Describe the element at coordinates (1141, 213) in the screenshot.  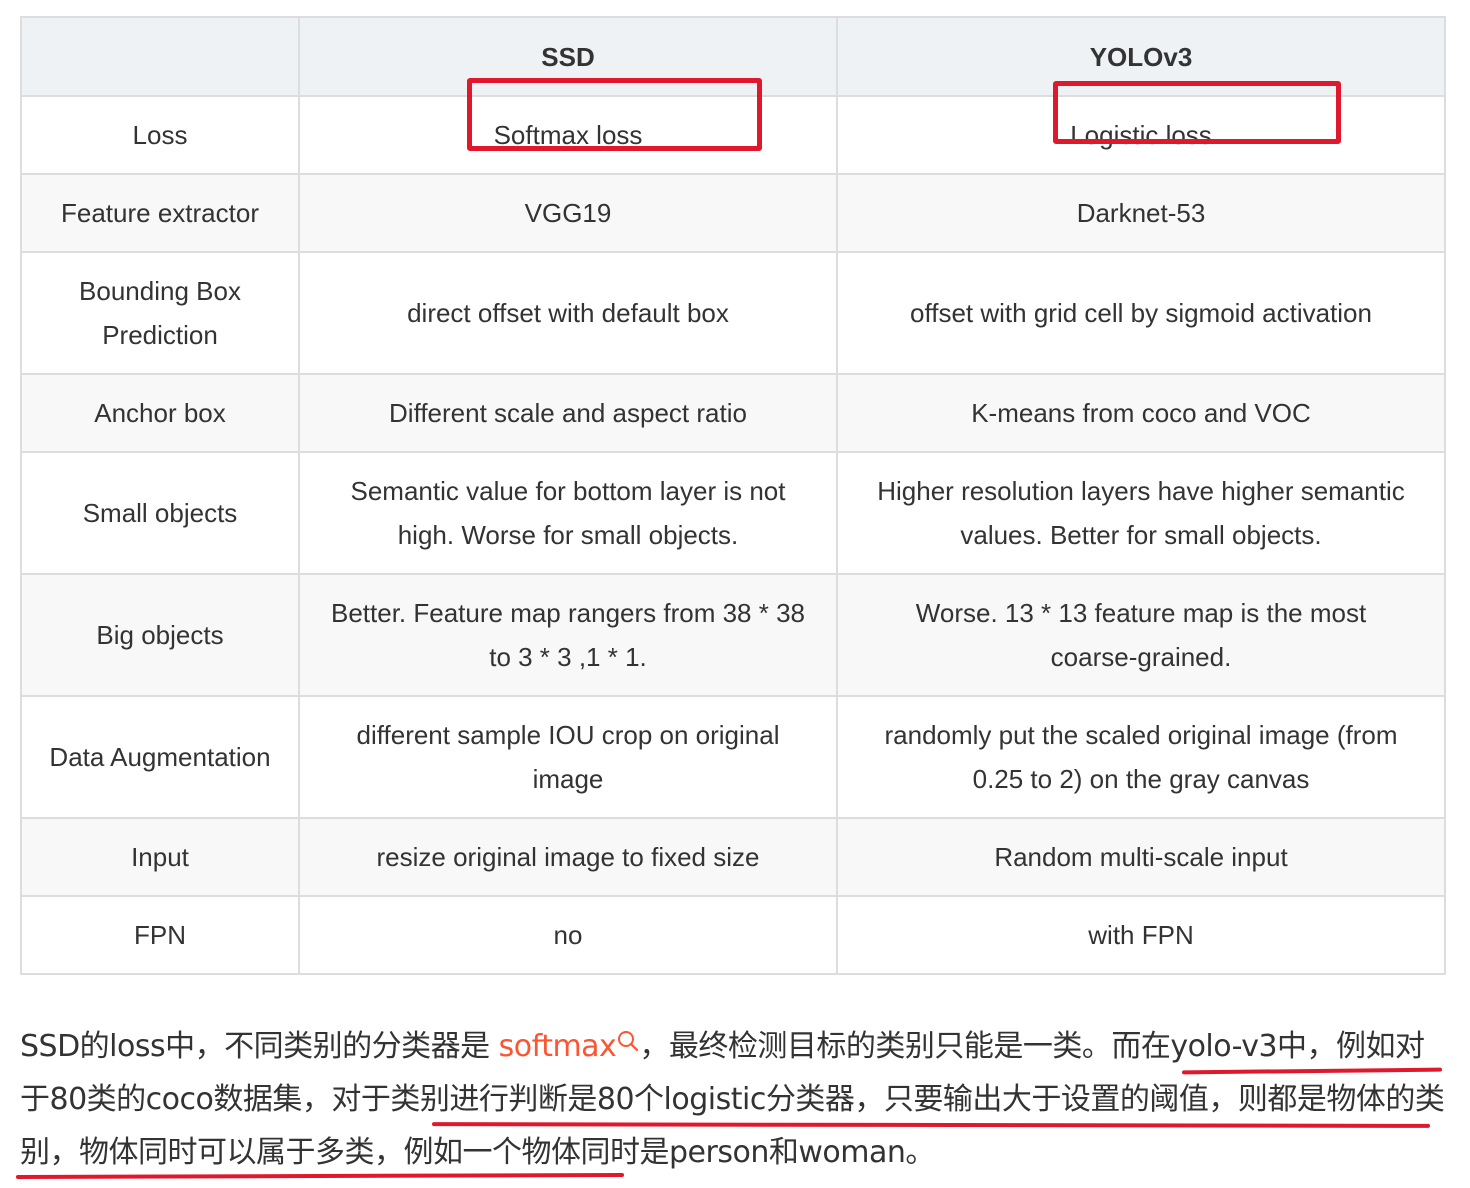
I see `yolo-cell: Darknet-53` at that location.